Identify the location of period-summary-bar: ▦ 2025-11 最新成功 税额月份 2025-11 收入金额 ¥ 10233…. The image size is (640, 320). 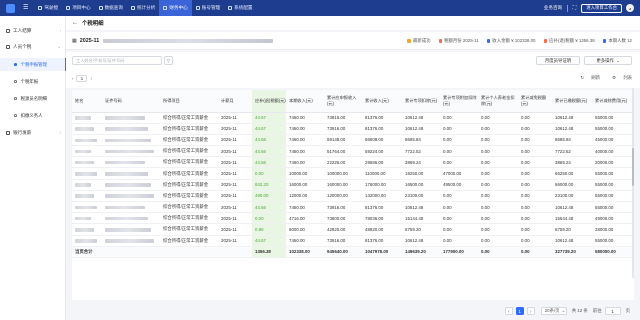
(353, 41).